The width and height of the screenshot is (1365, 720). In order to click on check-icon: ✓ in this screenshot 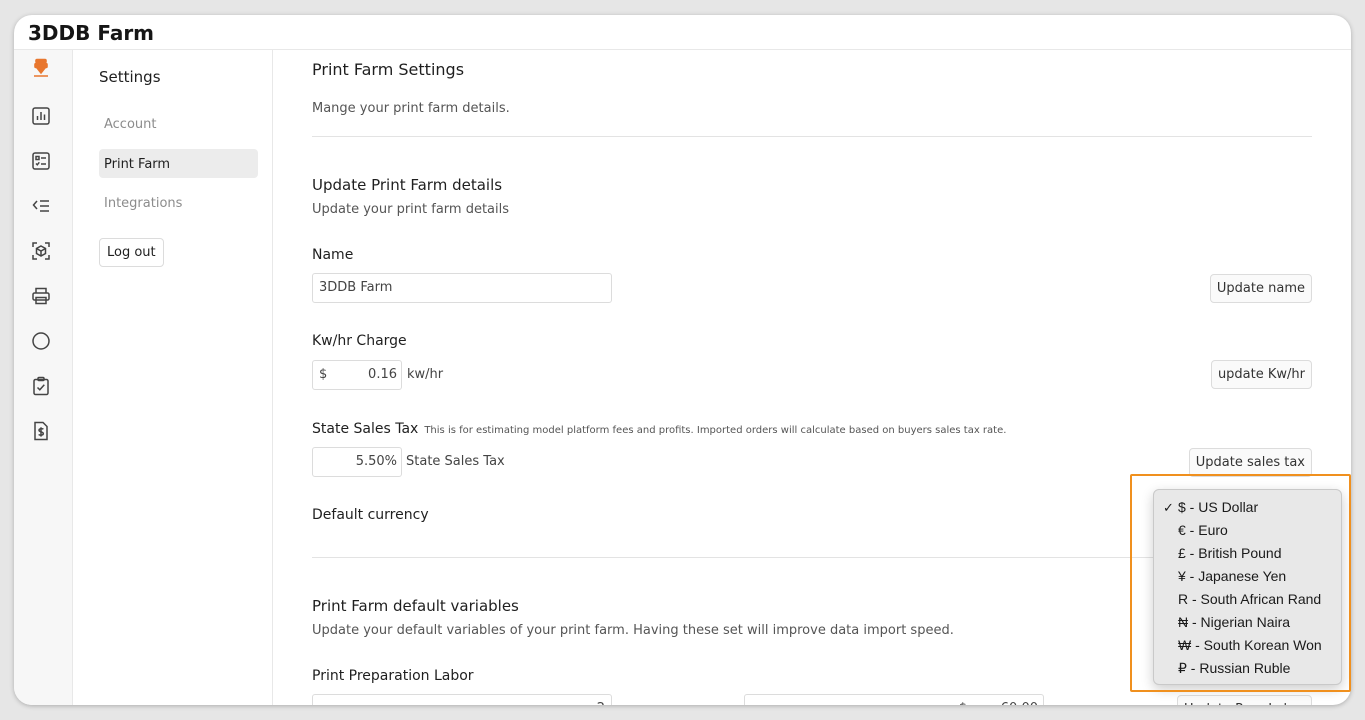, I will do `click(1168, 507)`.